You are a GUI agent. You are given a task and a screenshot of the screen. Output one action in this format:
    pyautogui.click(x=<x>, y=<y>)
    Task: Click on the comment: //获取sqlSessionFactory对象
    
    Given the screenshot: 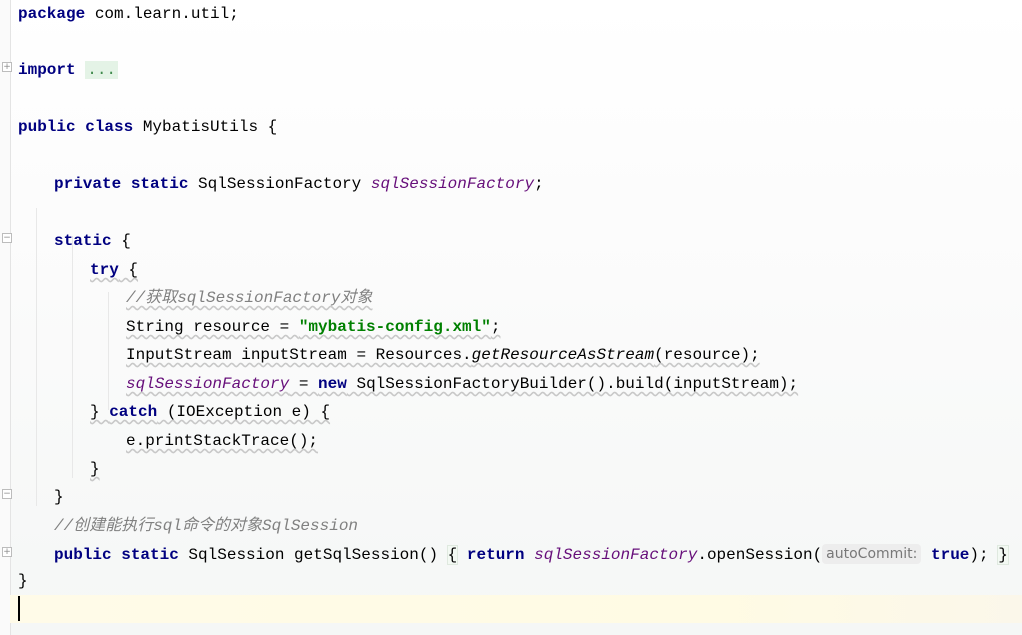 What is the action you would take?
    pyautogui.click(x=249, y=298)
    